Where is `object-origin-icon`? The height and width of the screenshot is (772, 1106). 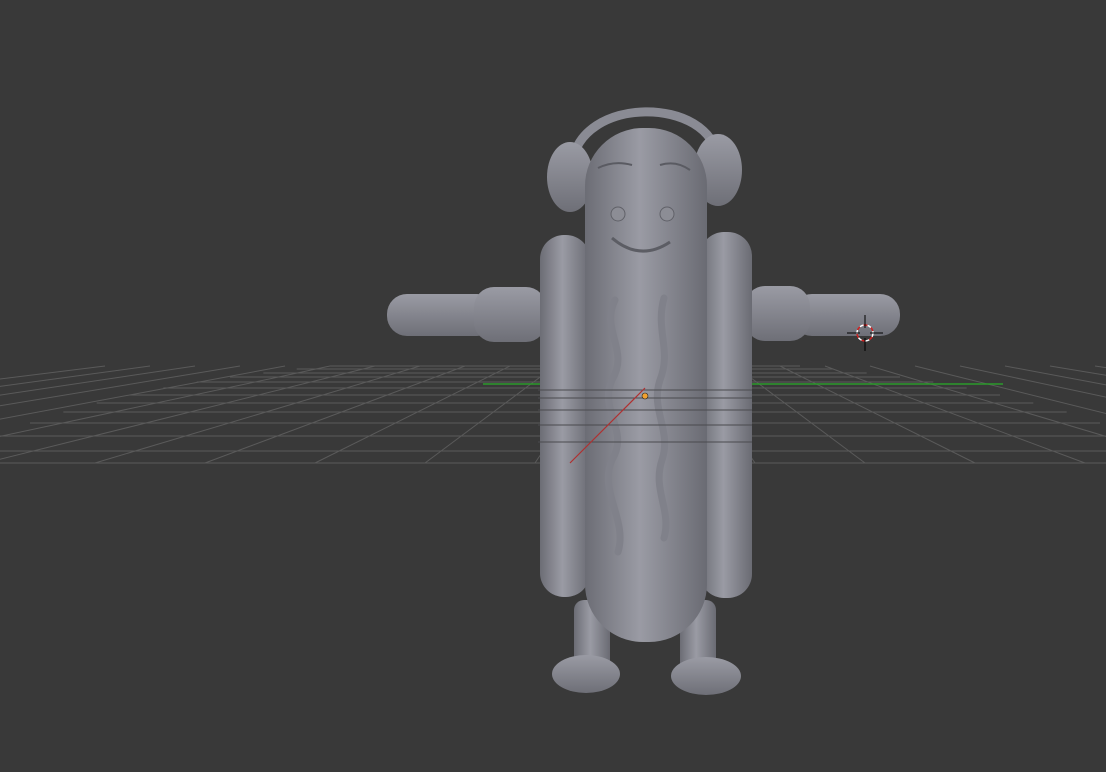 object-origin-icon is located at coordinates (645, 396).